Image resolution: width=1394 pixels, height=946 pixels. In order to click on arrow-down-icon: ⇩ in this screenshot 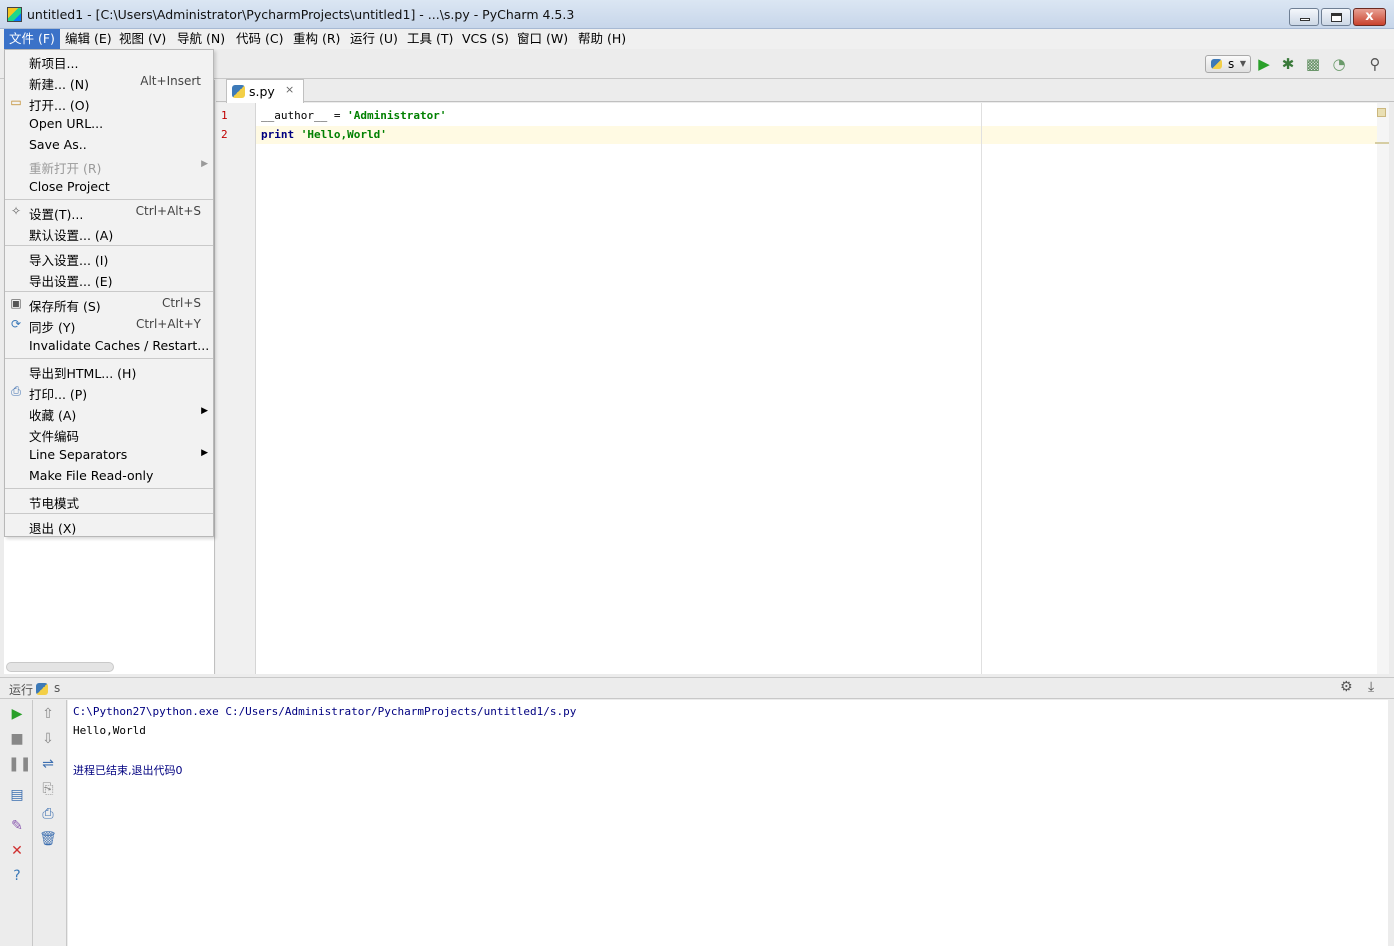, I will do `click(48, 739)`.